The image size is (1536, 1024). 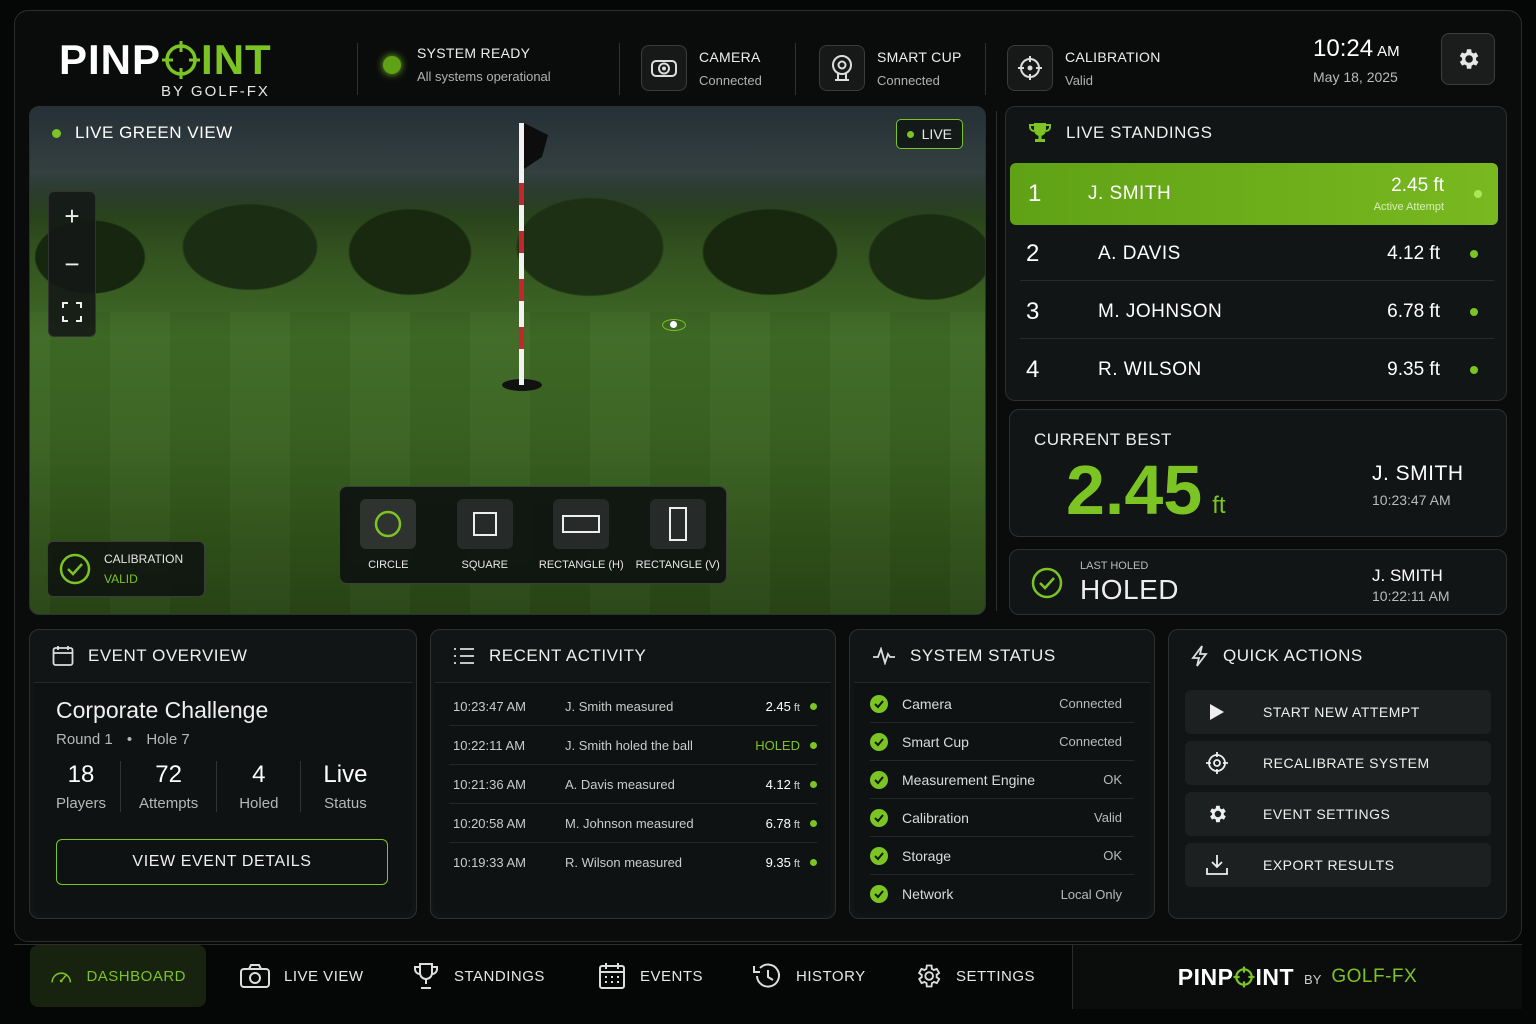 What do you see at coordinates (1217, 865) in the screenshot?
I see `download-icon` at bounding box center [1217, 865].